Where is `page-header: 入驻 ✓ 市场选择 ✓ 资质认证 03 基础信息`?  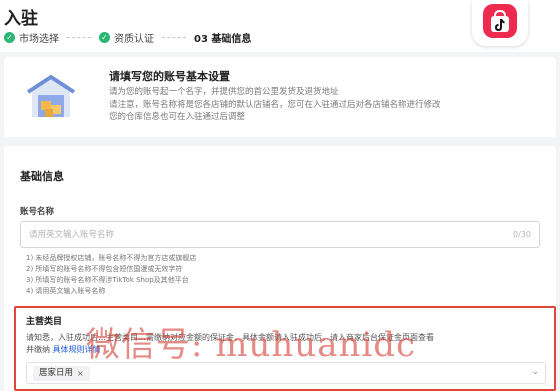
page-header: 入驻 ✓ 市场选择 ✓ 资质认证 03 基础信息 is located at coordinates (280, 26).